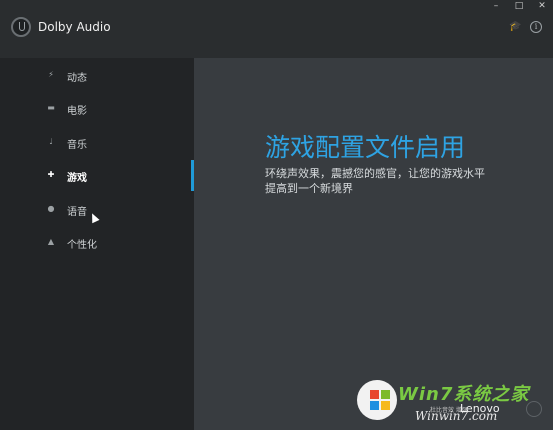  I want to click on sidebar-item-label: 语音, so click(77, 212).